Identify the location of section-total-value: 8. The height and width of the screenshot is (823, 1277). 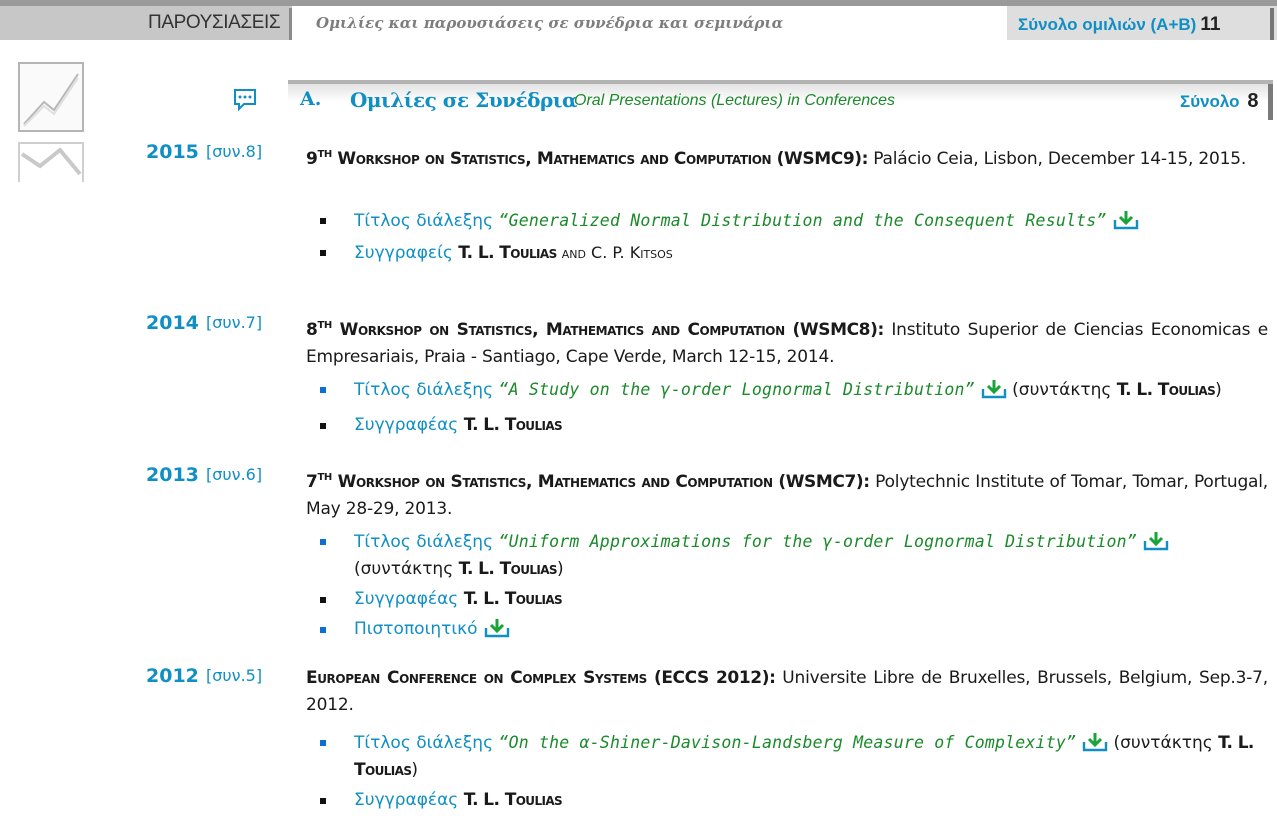
(1253, 101).